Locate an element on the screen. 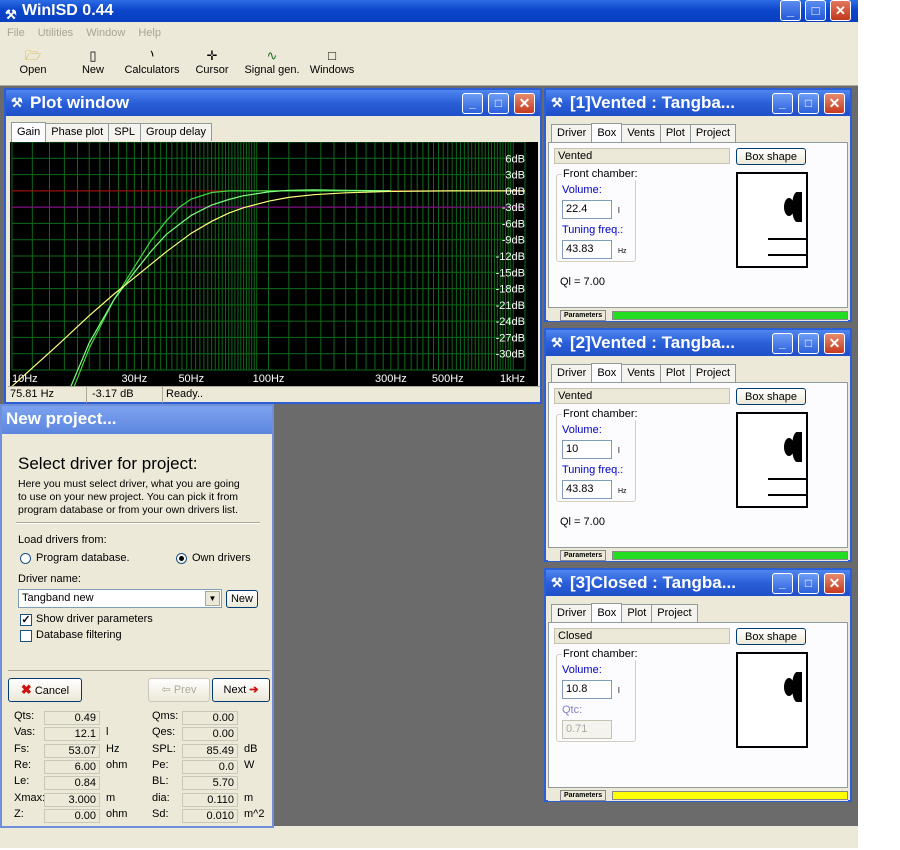  menu-help: Help is located at coordinates (149, 33).